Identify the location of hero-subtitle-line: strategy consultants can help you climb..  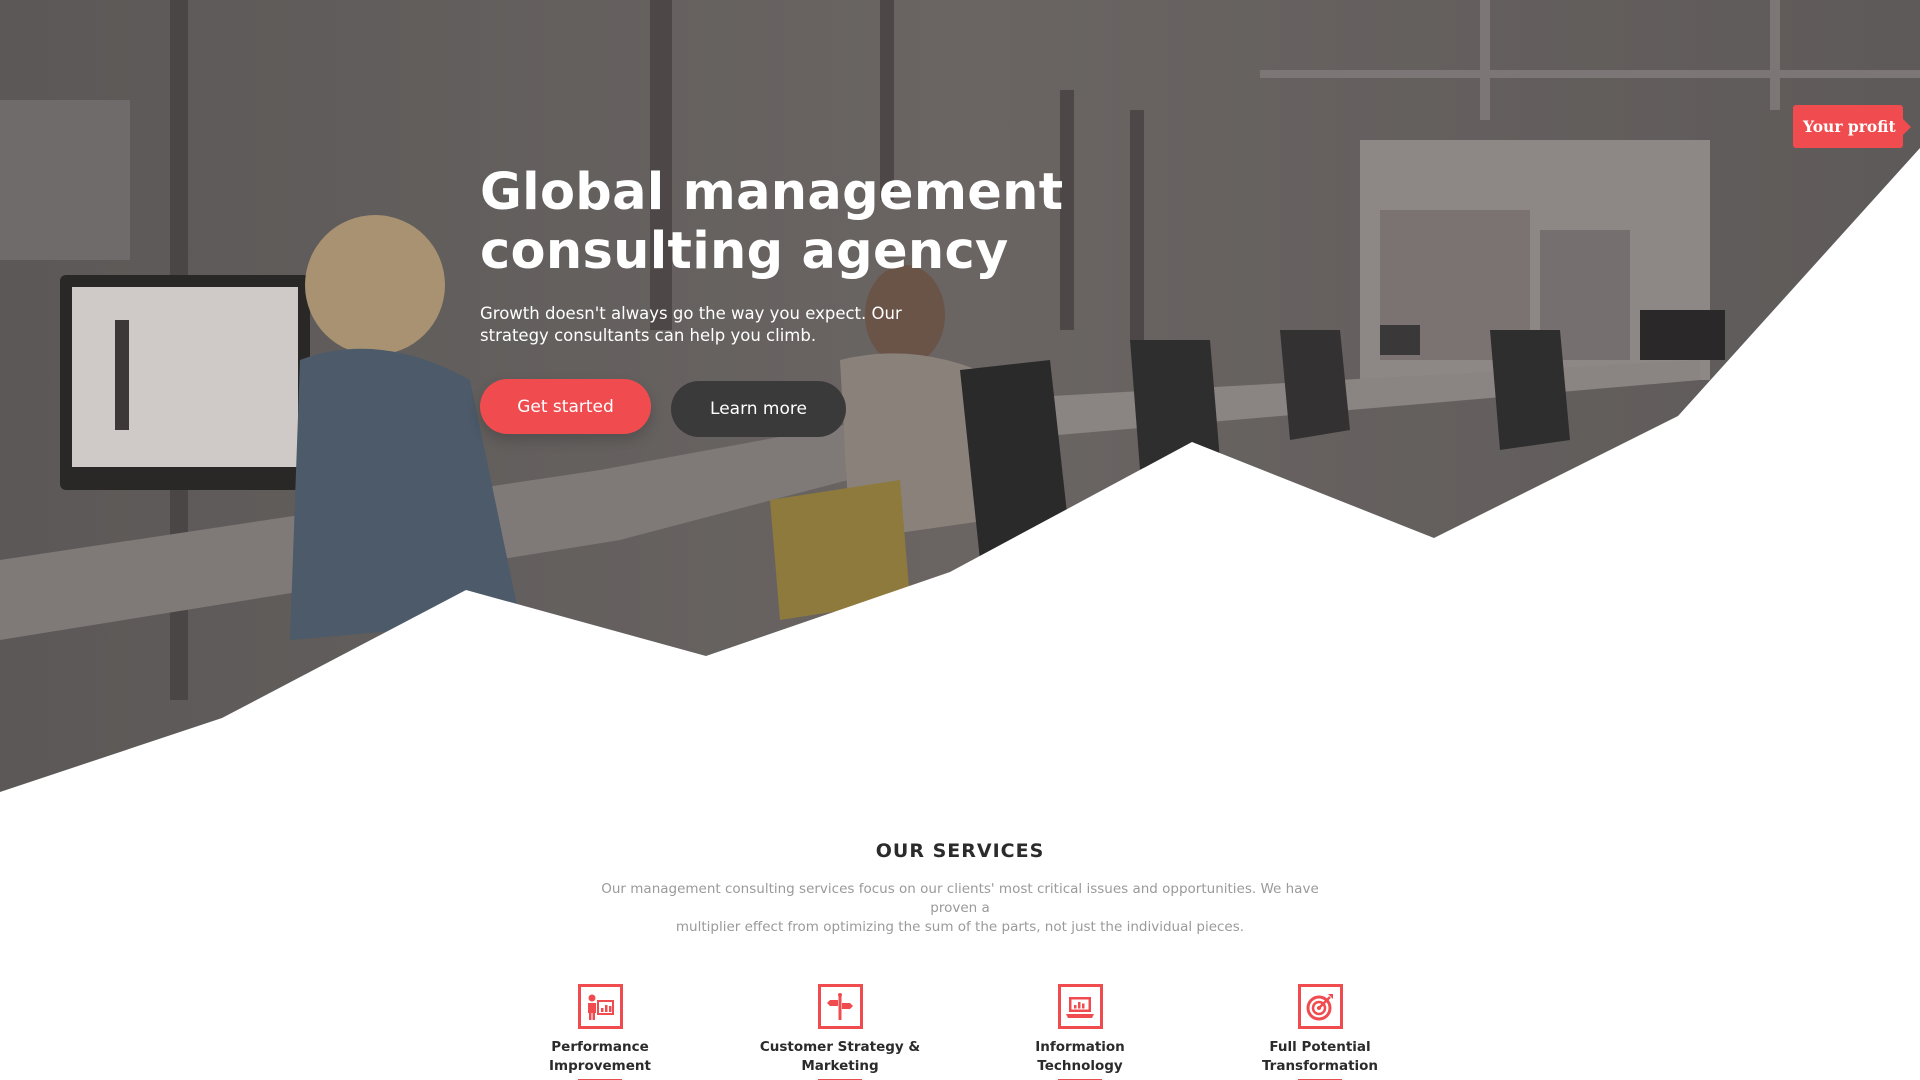
(648, 335).